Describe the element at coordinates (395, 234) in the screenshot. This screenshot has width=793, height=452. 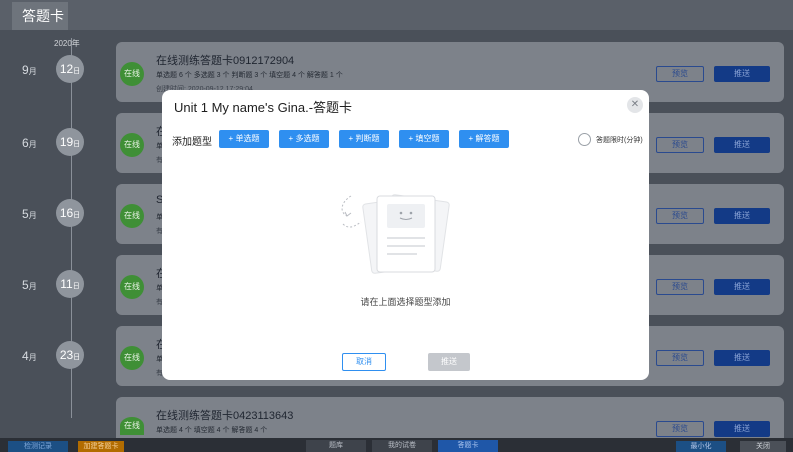
I see `empty-document-icon` at that location.